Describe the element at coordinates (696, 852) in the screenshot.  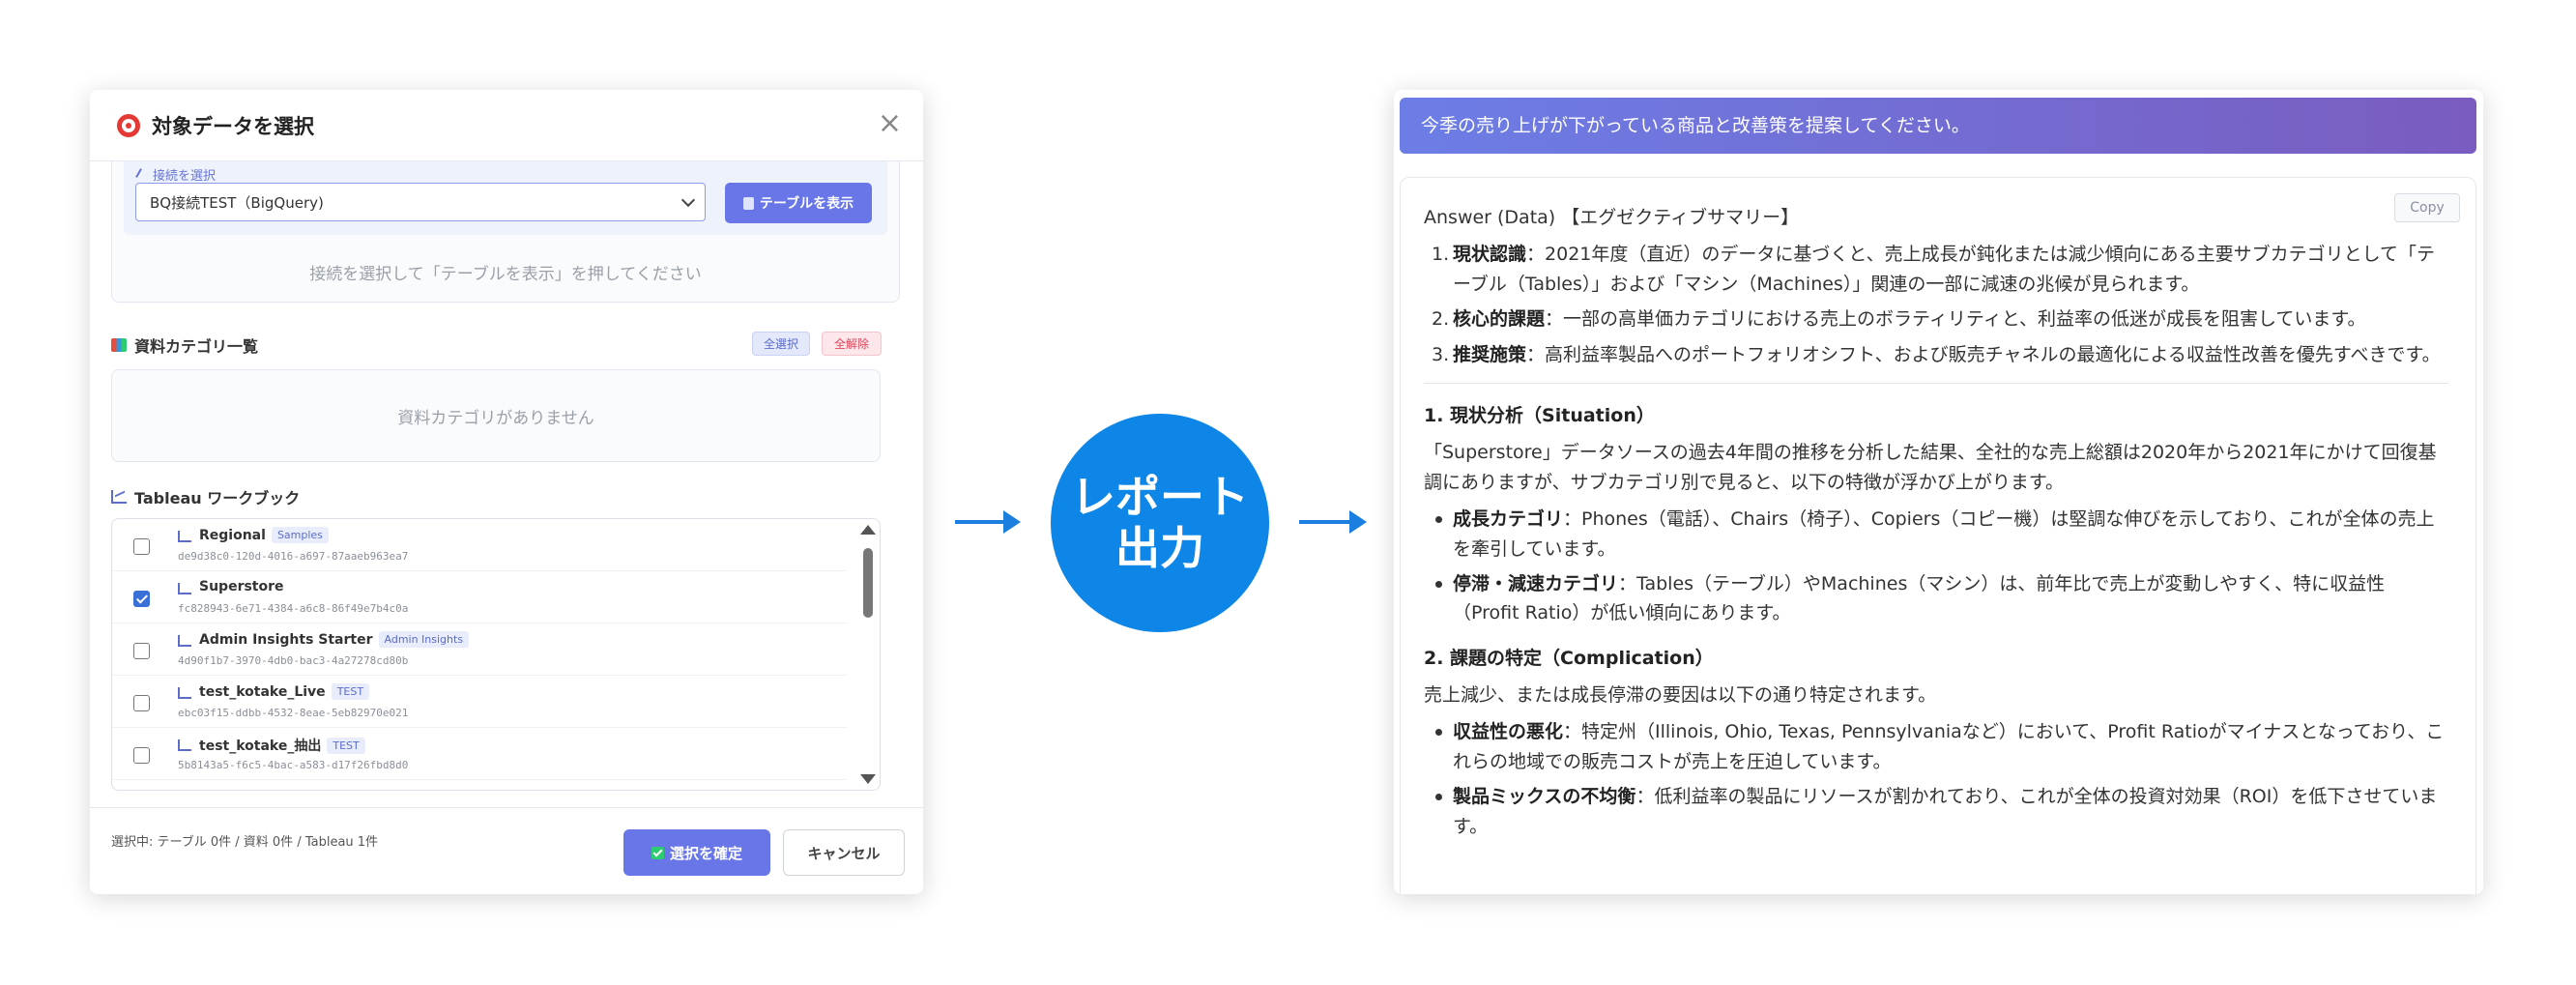
I see `confirm-button: 選択を確定` at that location.